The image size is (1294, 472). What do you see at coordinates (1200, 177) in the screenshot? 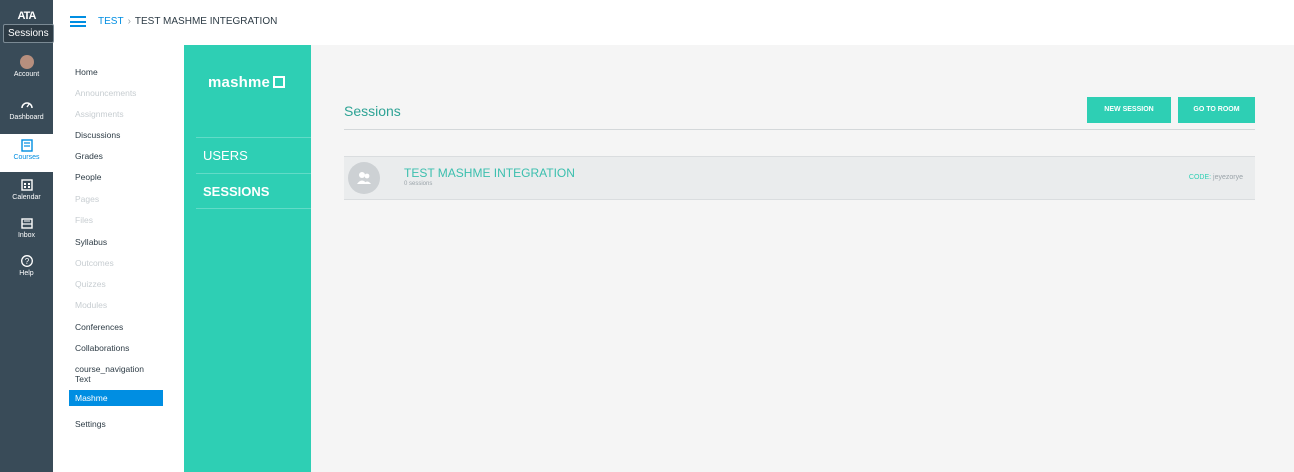
I see `session-code-label: CODE:` at bounding box center [1200, 177].